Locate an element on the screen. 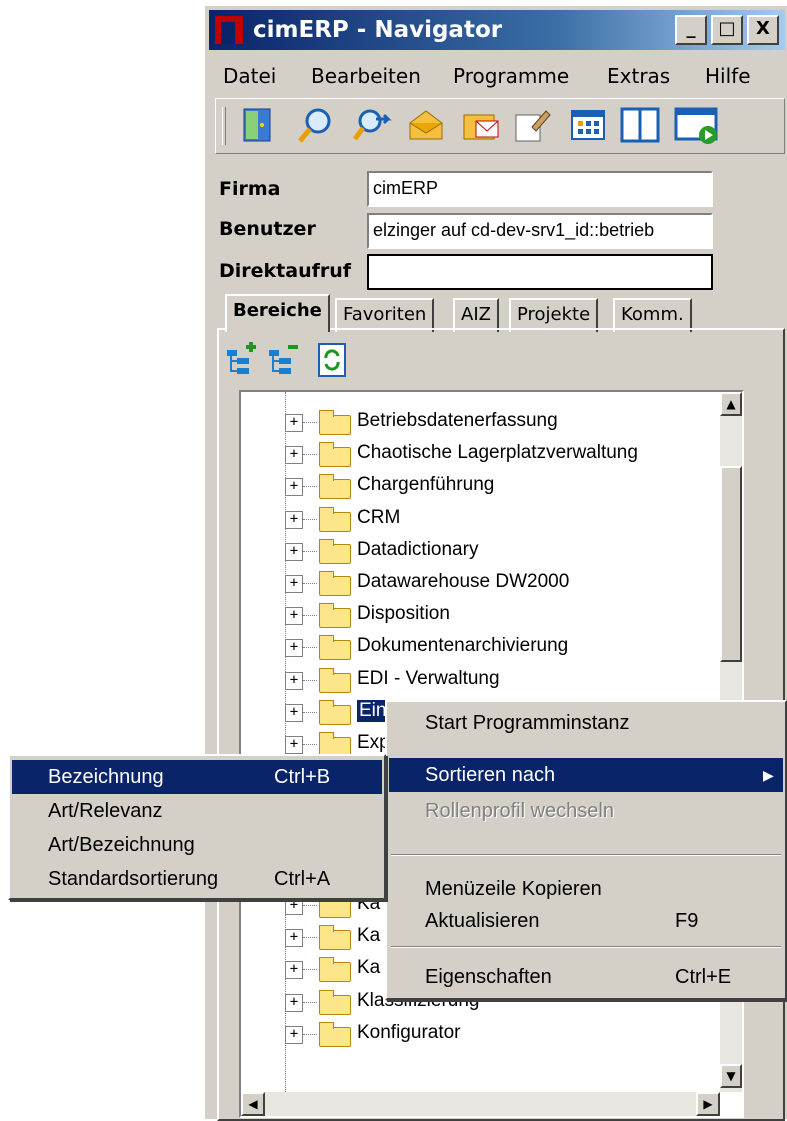  firma-field: cimERP is located at coordinates (540, 189).